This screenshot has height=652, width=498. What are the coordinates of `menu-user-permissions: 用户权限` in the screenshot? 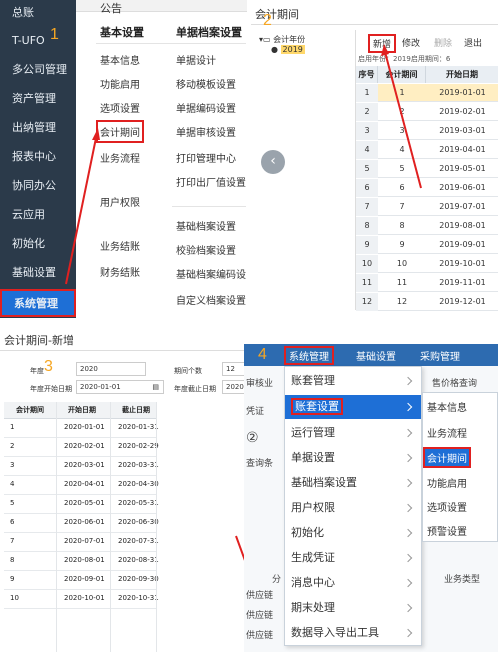 It's located at (353, 508).